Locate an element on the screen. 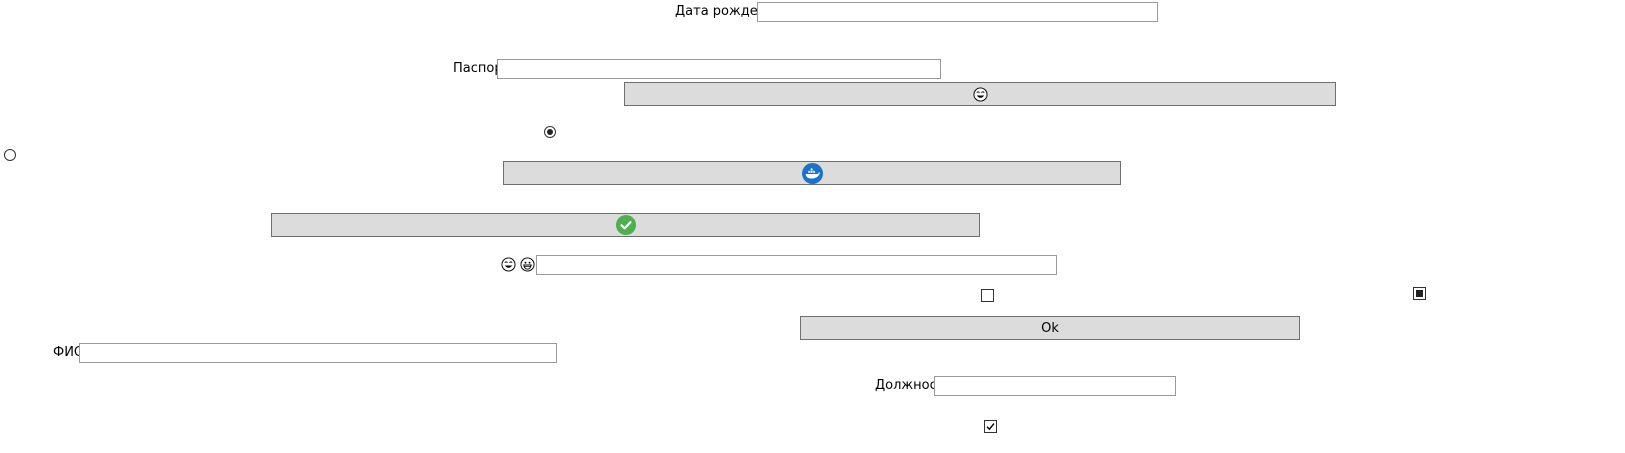 The image size is (1625, 453). checkmark-icon is located at coordinates (990, 427).